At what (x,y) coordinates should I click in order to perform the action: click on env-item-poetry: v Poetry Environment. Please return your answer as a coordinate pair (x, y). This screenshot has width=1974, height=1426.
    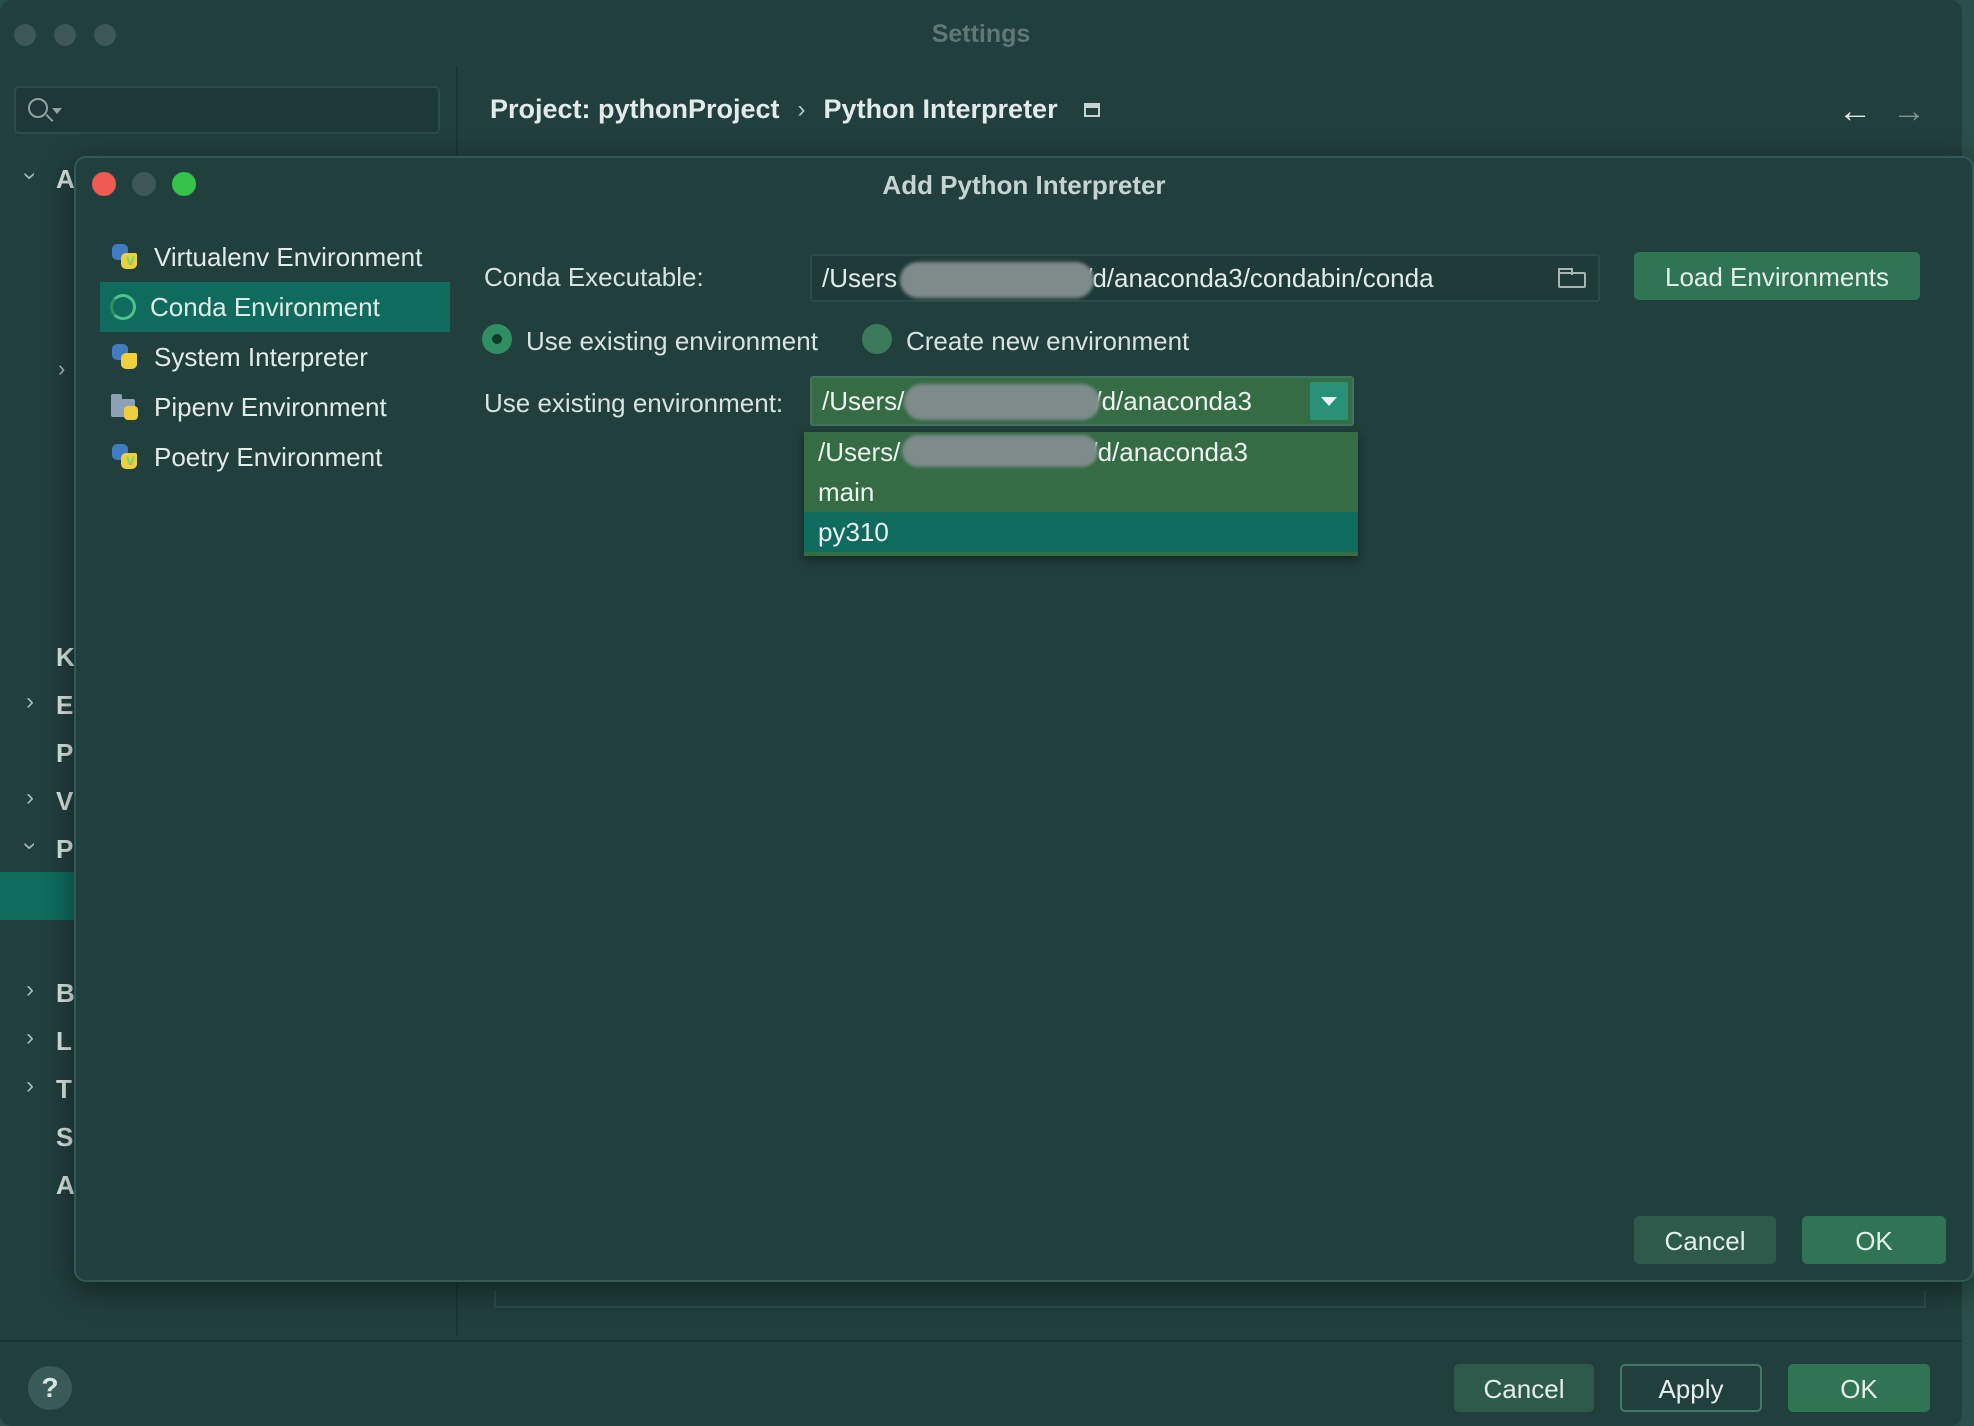
    Looking at the image, I should click on (275, 457).